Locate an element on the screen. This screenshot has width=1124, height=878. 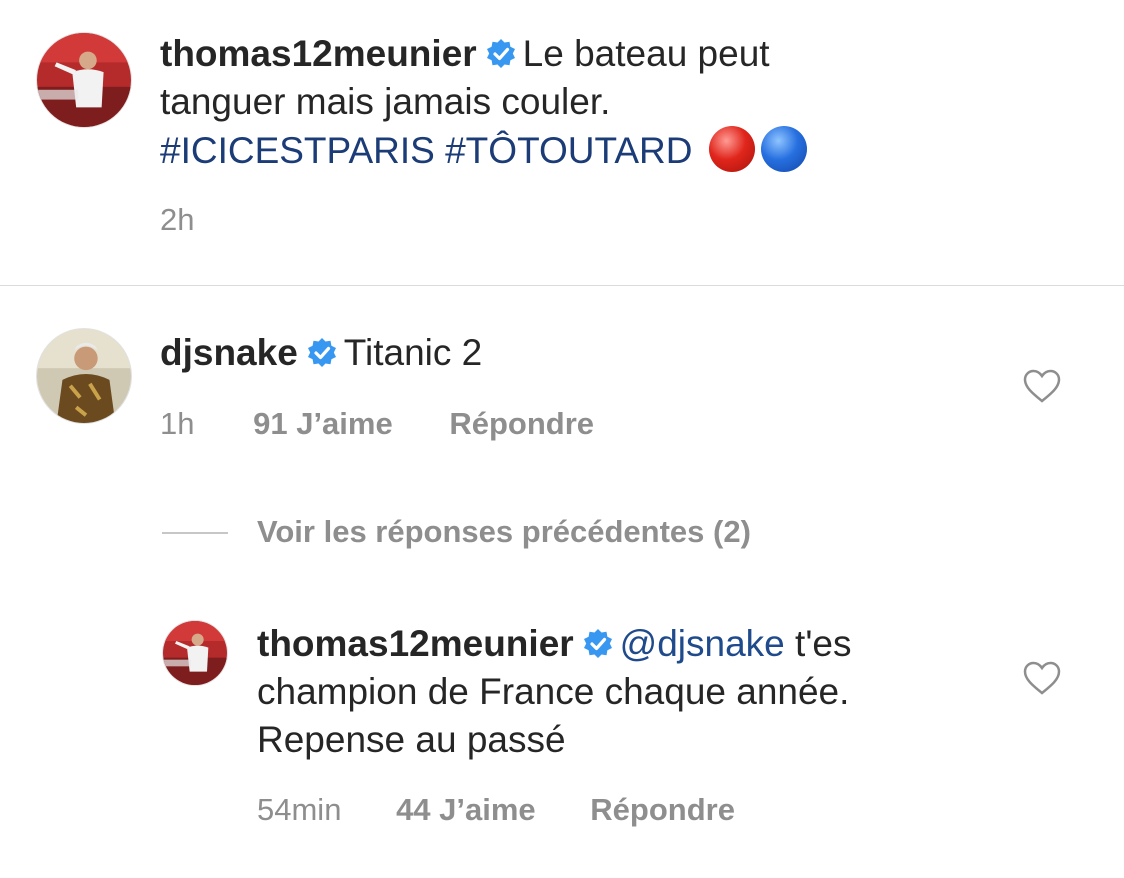
reply-likes-link: 44 J’aime is located at coordinates (466, 810).